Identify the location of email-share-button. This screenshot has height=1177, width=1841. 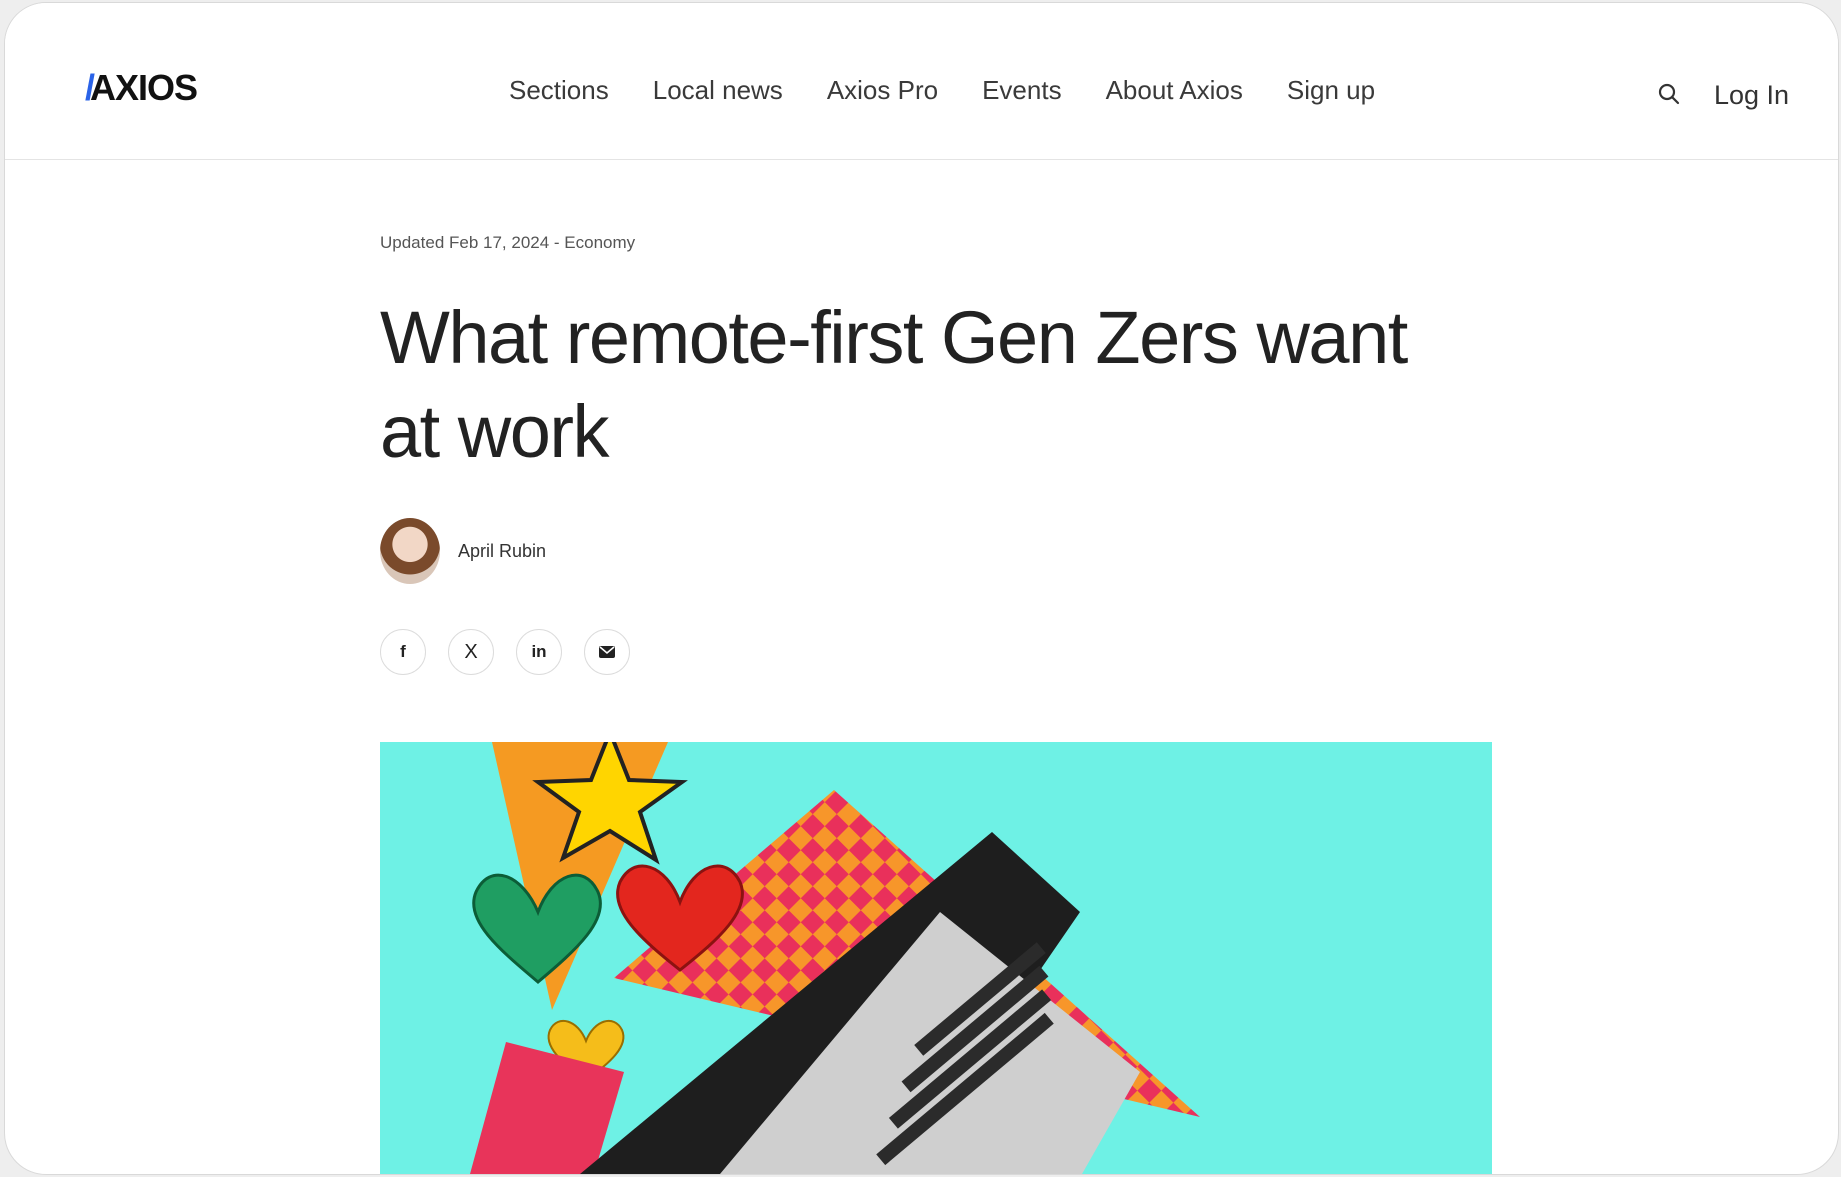
(607, 652).